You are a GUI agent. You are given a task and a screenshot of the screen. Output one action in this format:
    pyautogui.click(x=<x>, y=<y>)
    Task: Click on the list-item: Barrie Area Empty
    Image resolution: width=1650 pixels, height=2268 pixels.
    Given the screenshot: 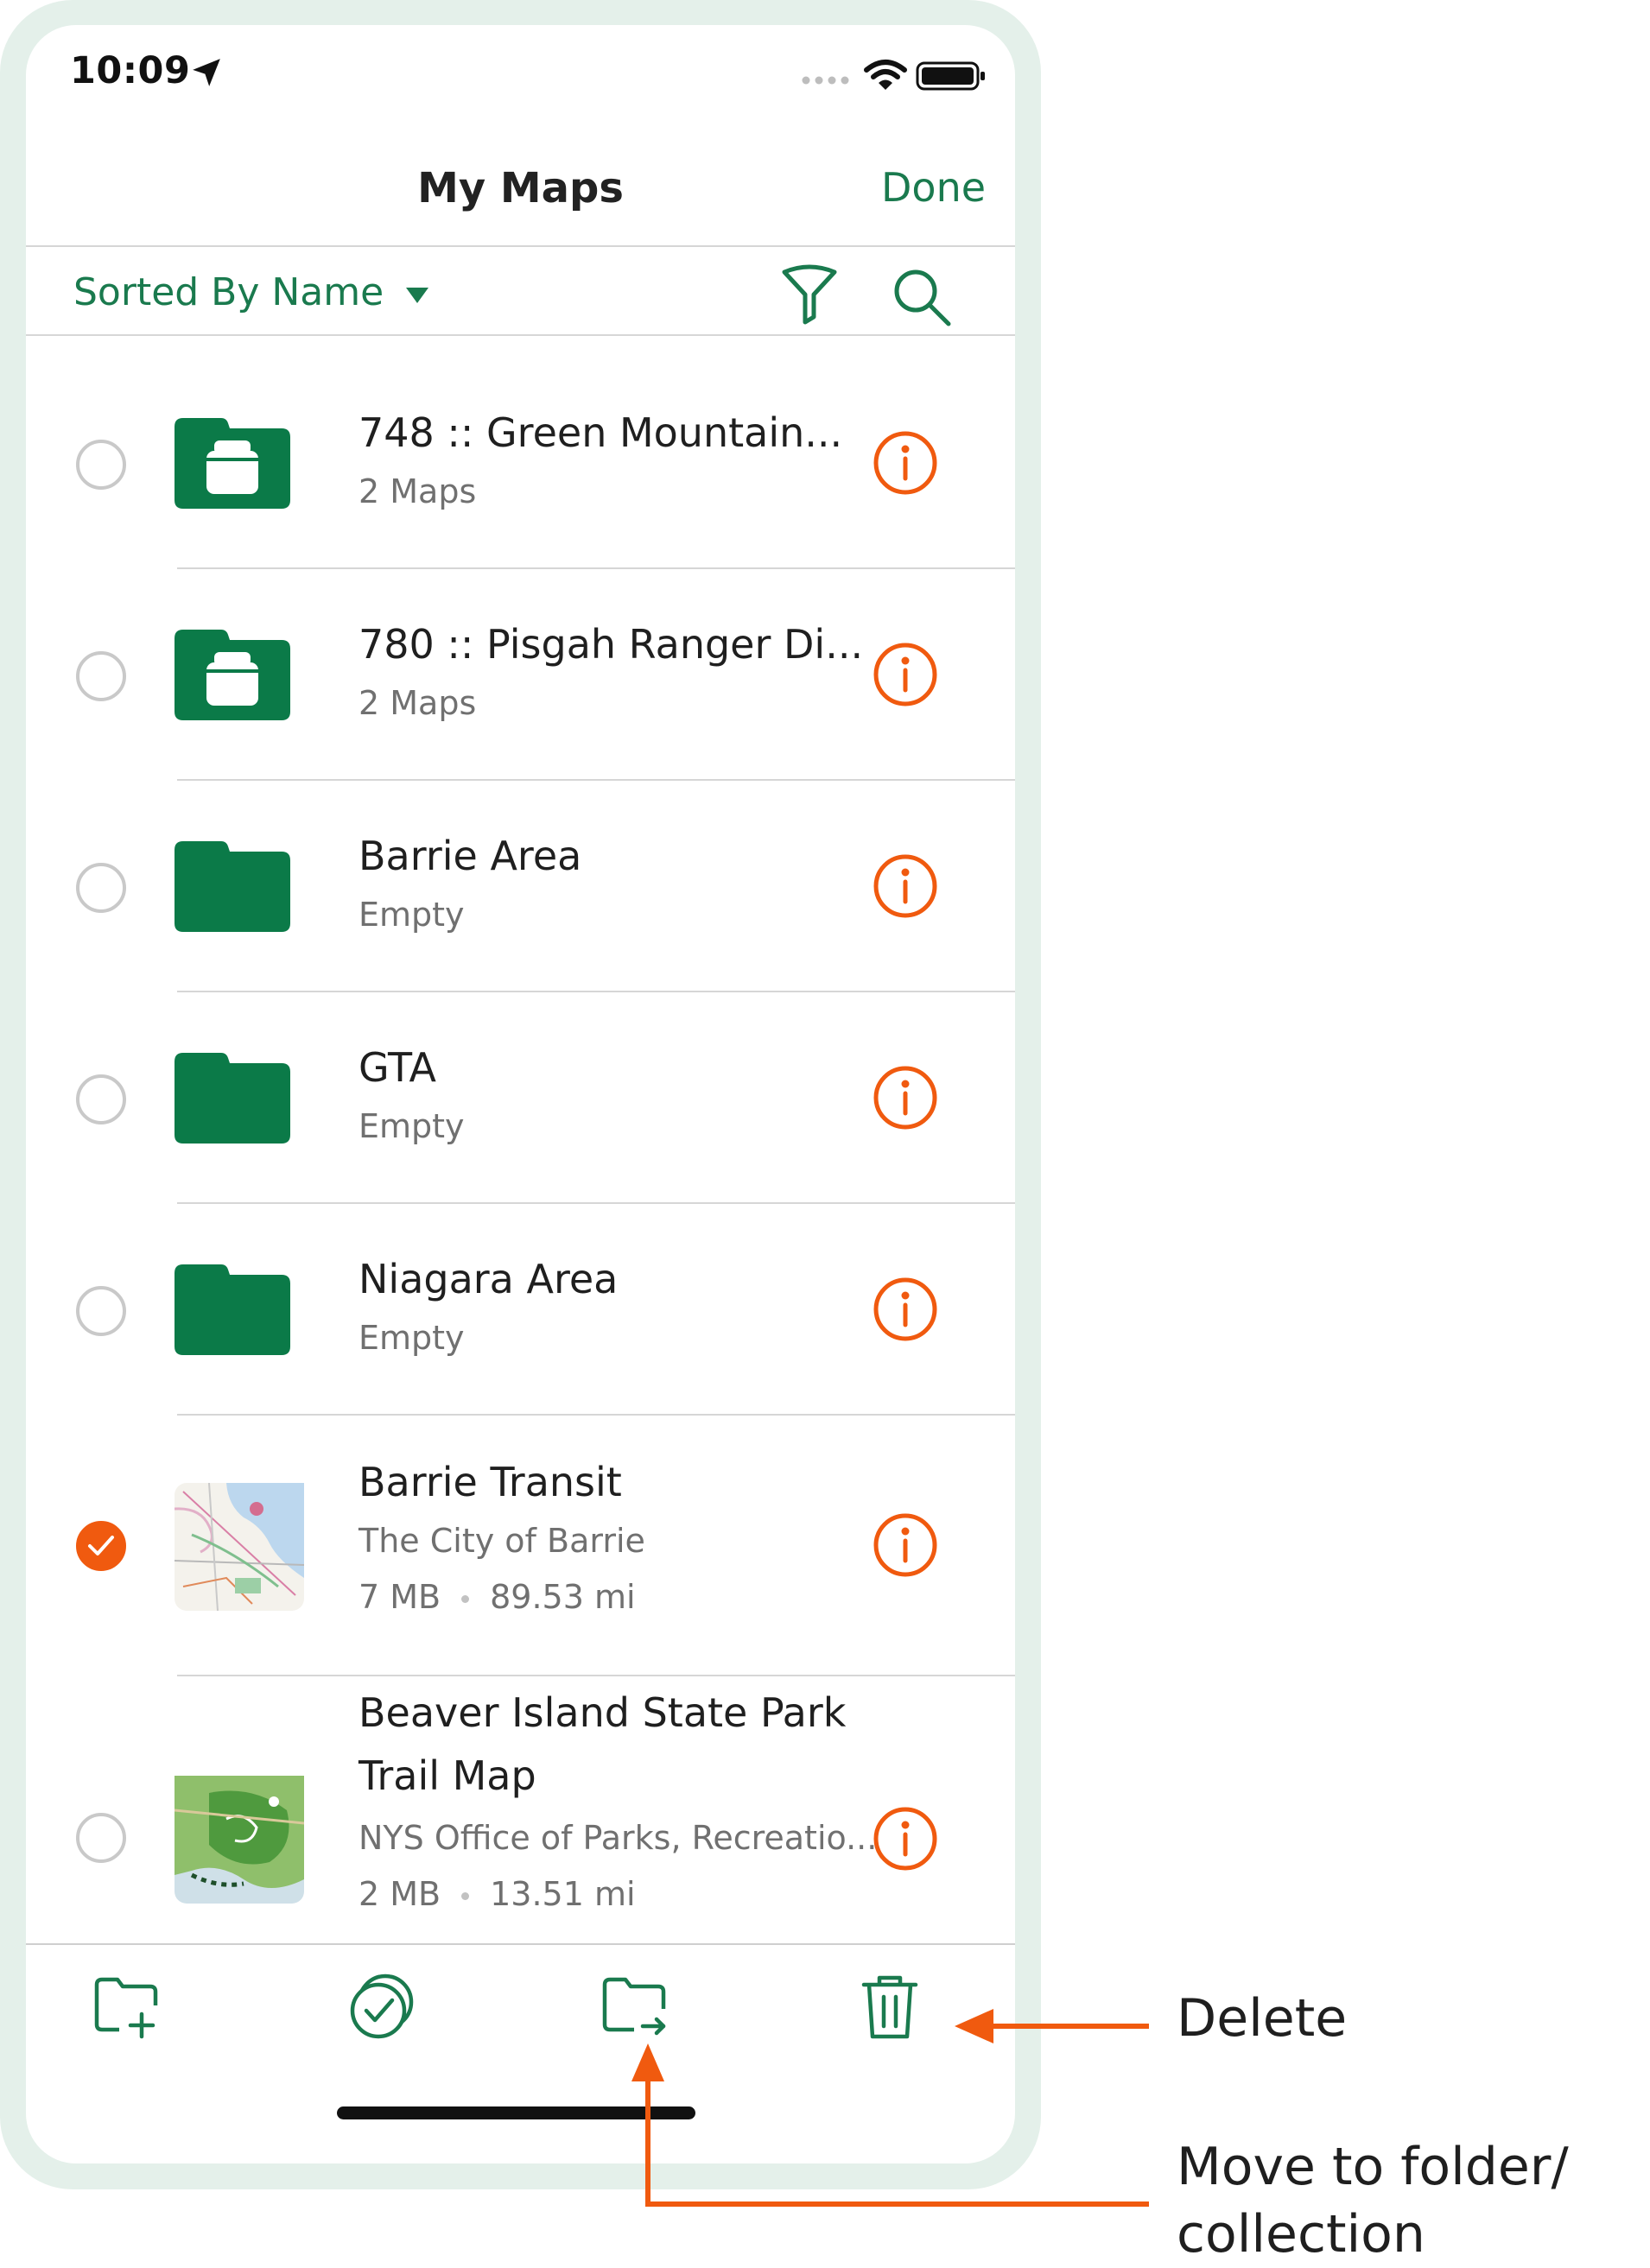 What is the action you would take?
    pyautogui.click(x=520, y=886)
    